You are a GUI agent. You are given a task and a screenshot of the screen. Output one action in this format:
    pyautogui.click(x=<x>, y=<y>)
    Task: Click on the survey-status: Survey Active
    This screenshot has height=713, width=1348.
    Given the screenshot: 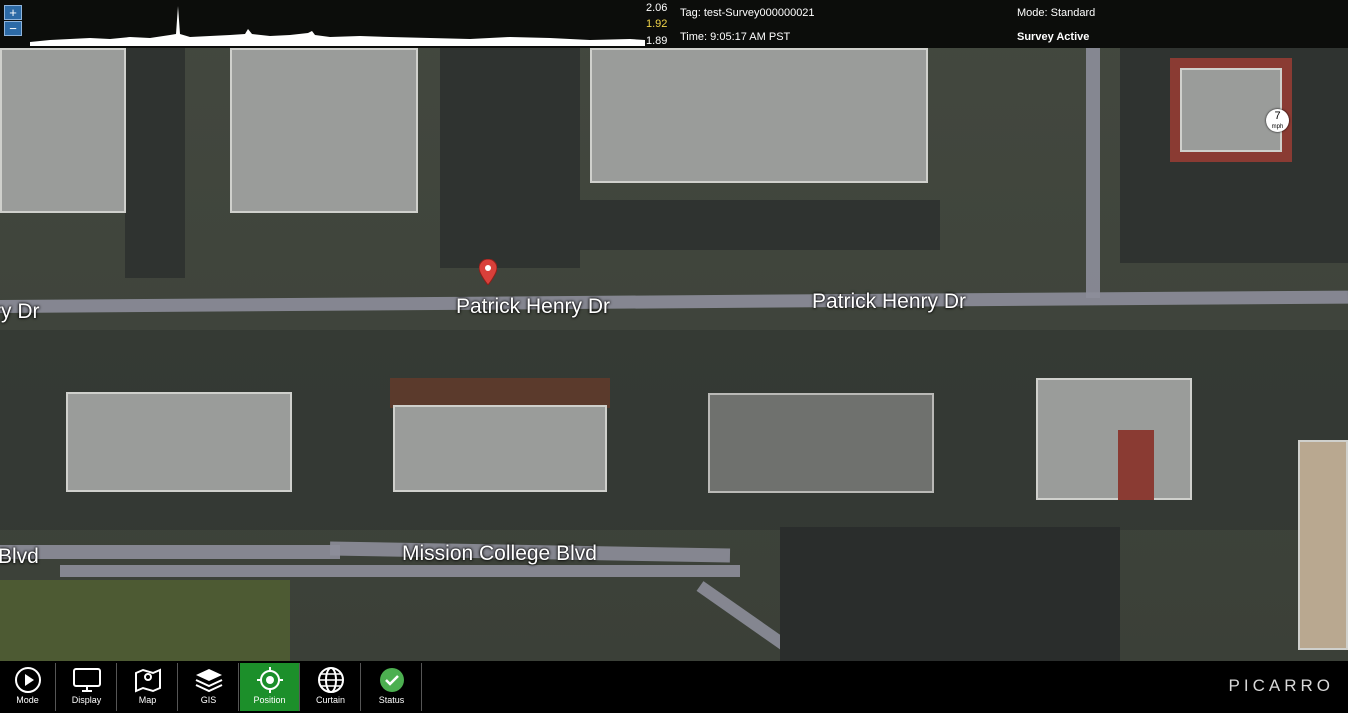 What is the action you would take?
    pyautogui.click(x=1053, y=37)
    